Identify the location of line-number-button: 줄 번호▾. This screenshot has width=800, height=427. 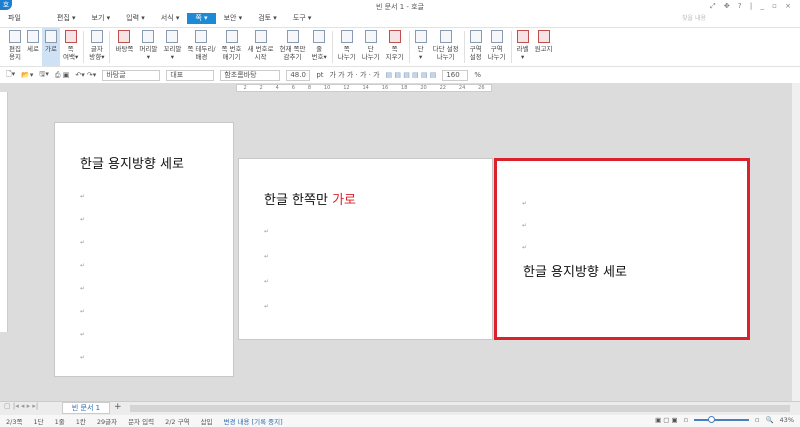
(319, 47).